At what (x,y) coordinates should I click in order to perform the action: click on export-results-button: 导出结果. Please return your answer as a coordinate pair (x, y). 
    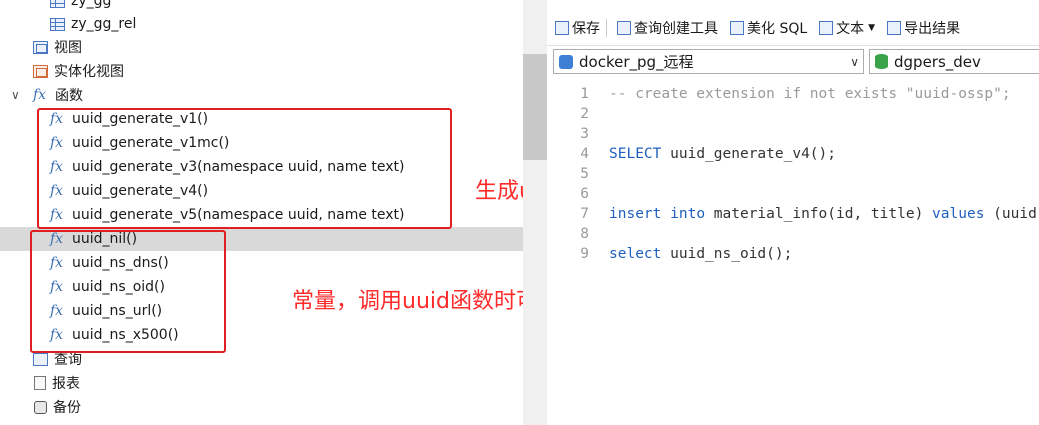
    Looking at the image, I should click on (923, 28).